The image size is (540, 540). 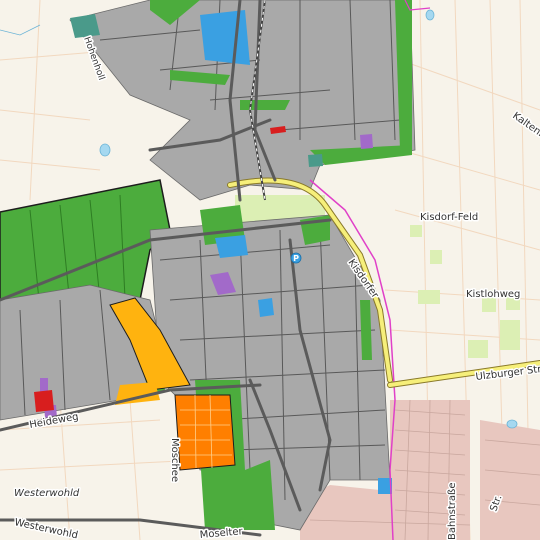 I want to click on label-westerwohld: Westerwohld, so click(x=47, y=493).